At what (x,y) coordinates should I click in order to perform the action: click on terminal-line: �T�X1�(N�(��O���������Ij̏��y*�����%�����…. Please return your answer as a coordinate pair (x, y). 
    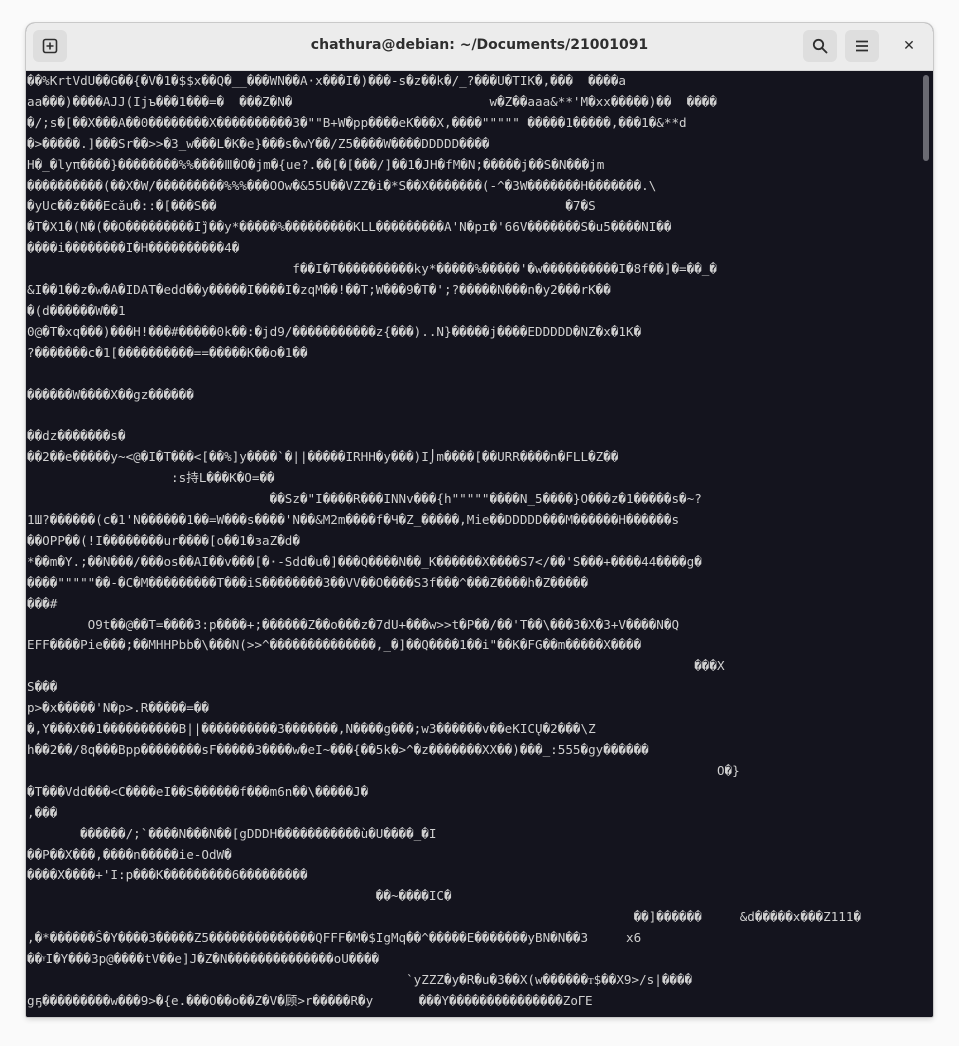
    Looking at the image, I should click on (349, 227).